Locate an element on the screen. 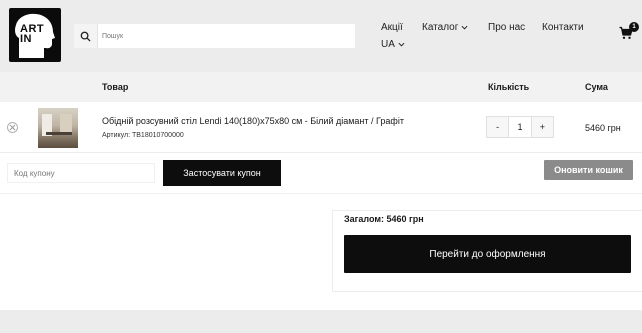 This screenshot has height=333, width=642. apply-coupon-button: Застосувати купон is located at coordinates (222, 173).